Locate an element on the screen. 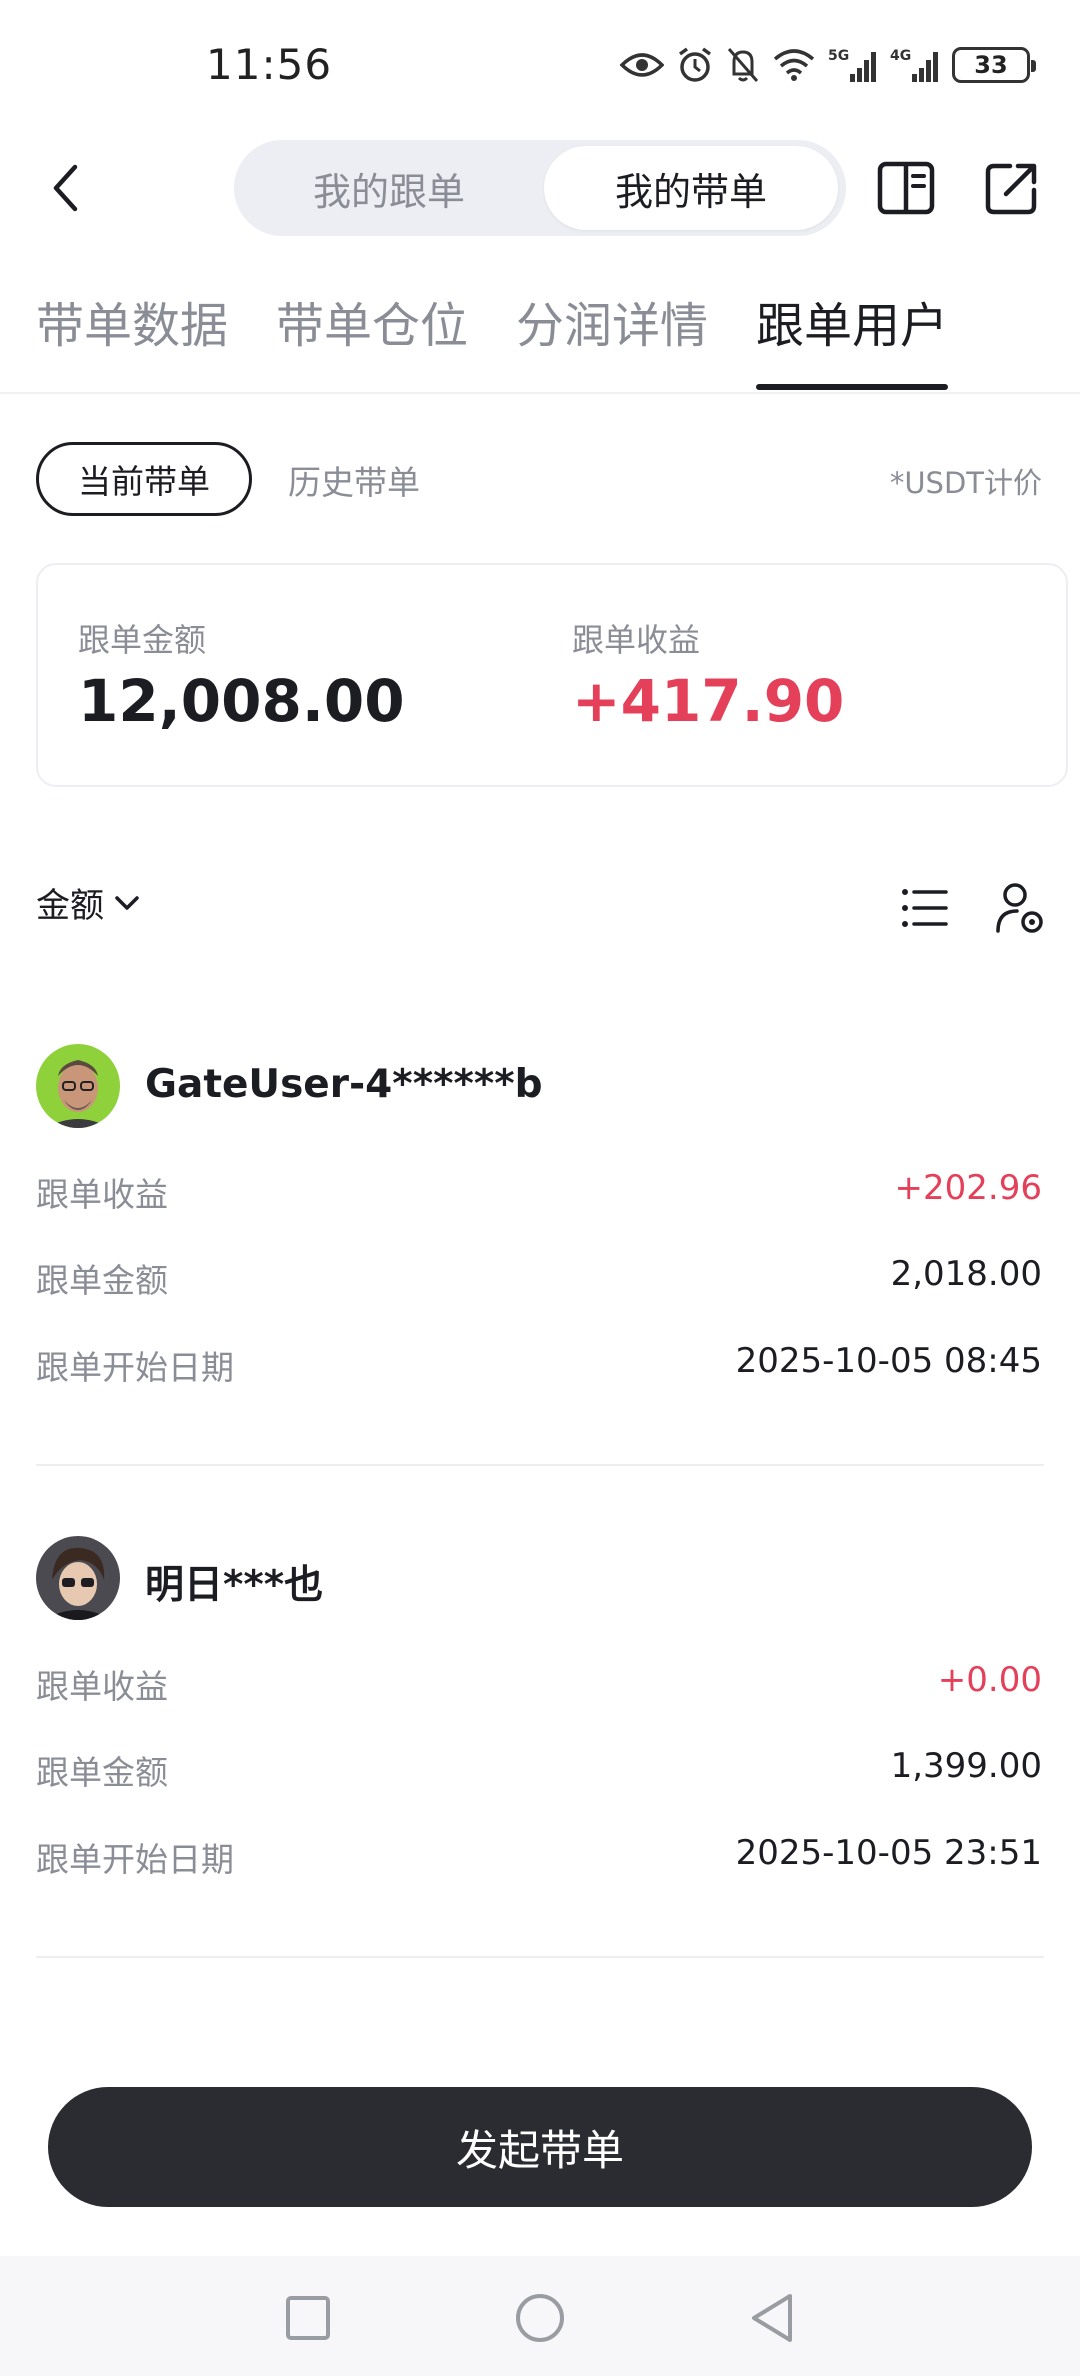 This screenshot has width=1080, height=2376. system-back-button is located at coordinates (772, 2318).